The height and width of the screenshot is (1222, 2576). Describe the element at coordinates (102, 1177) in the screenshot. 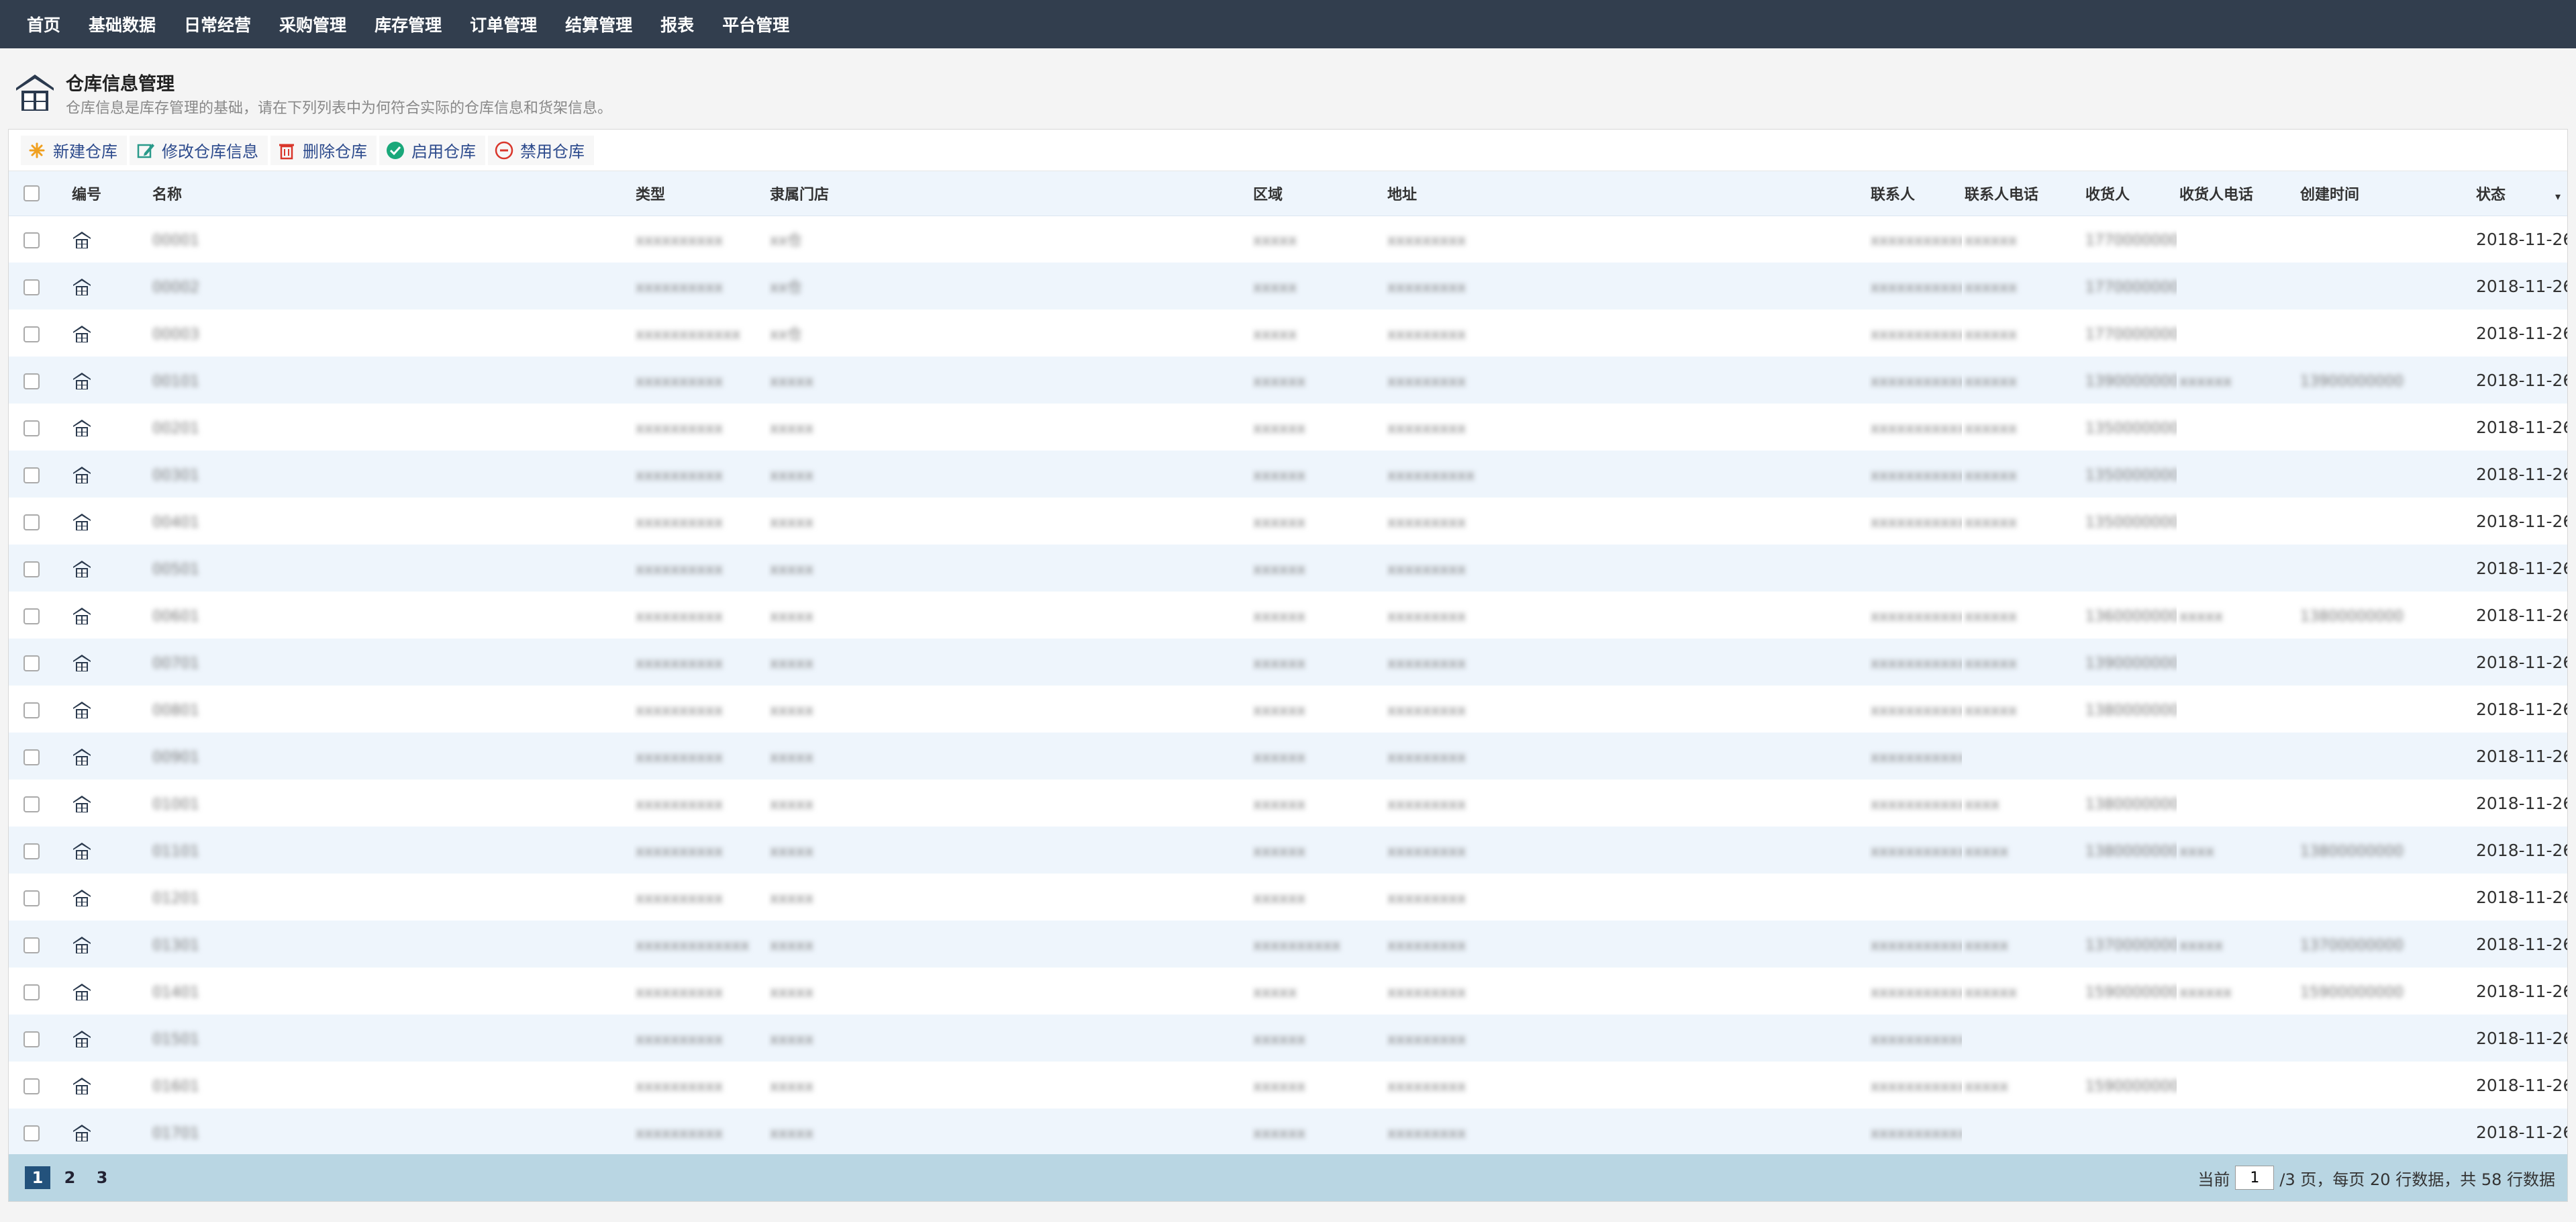

I see `page-link-3: 3` at that location.